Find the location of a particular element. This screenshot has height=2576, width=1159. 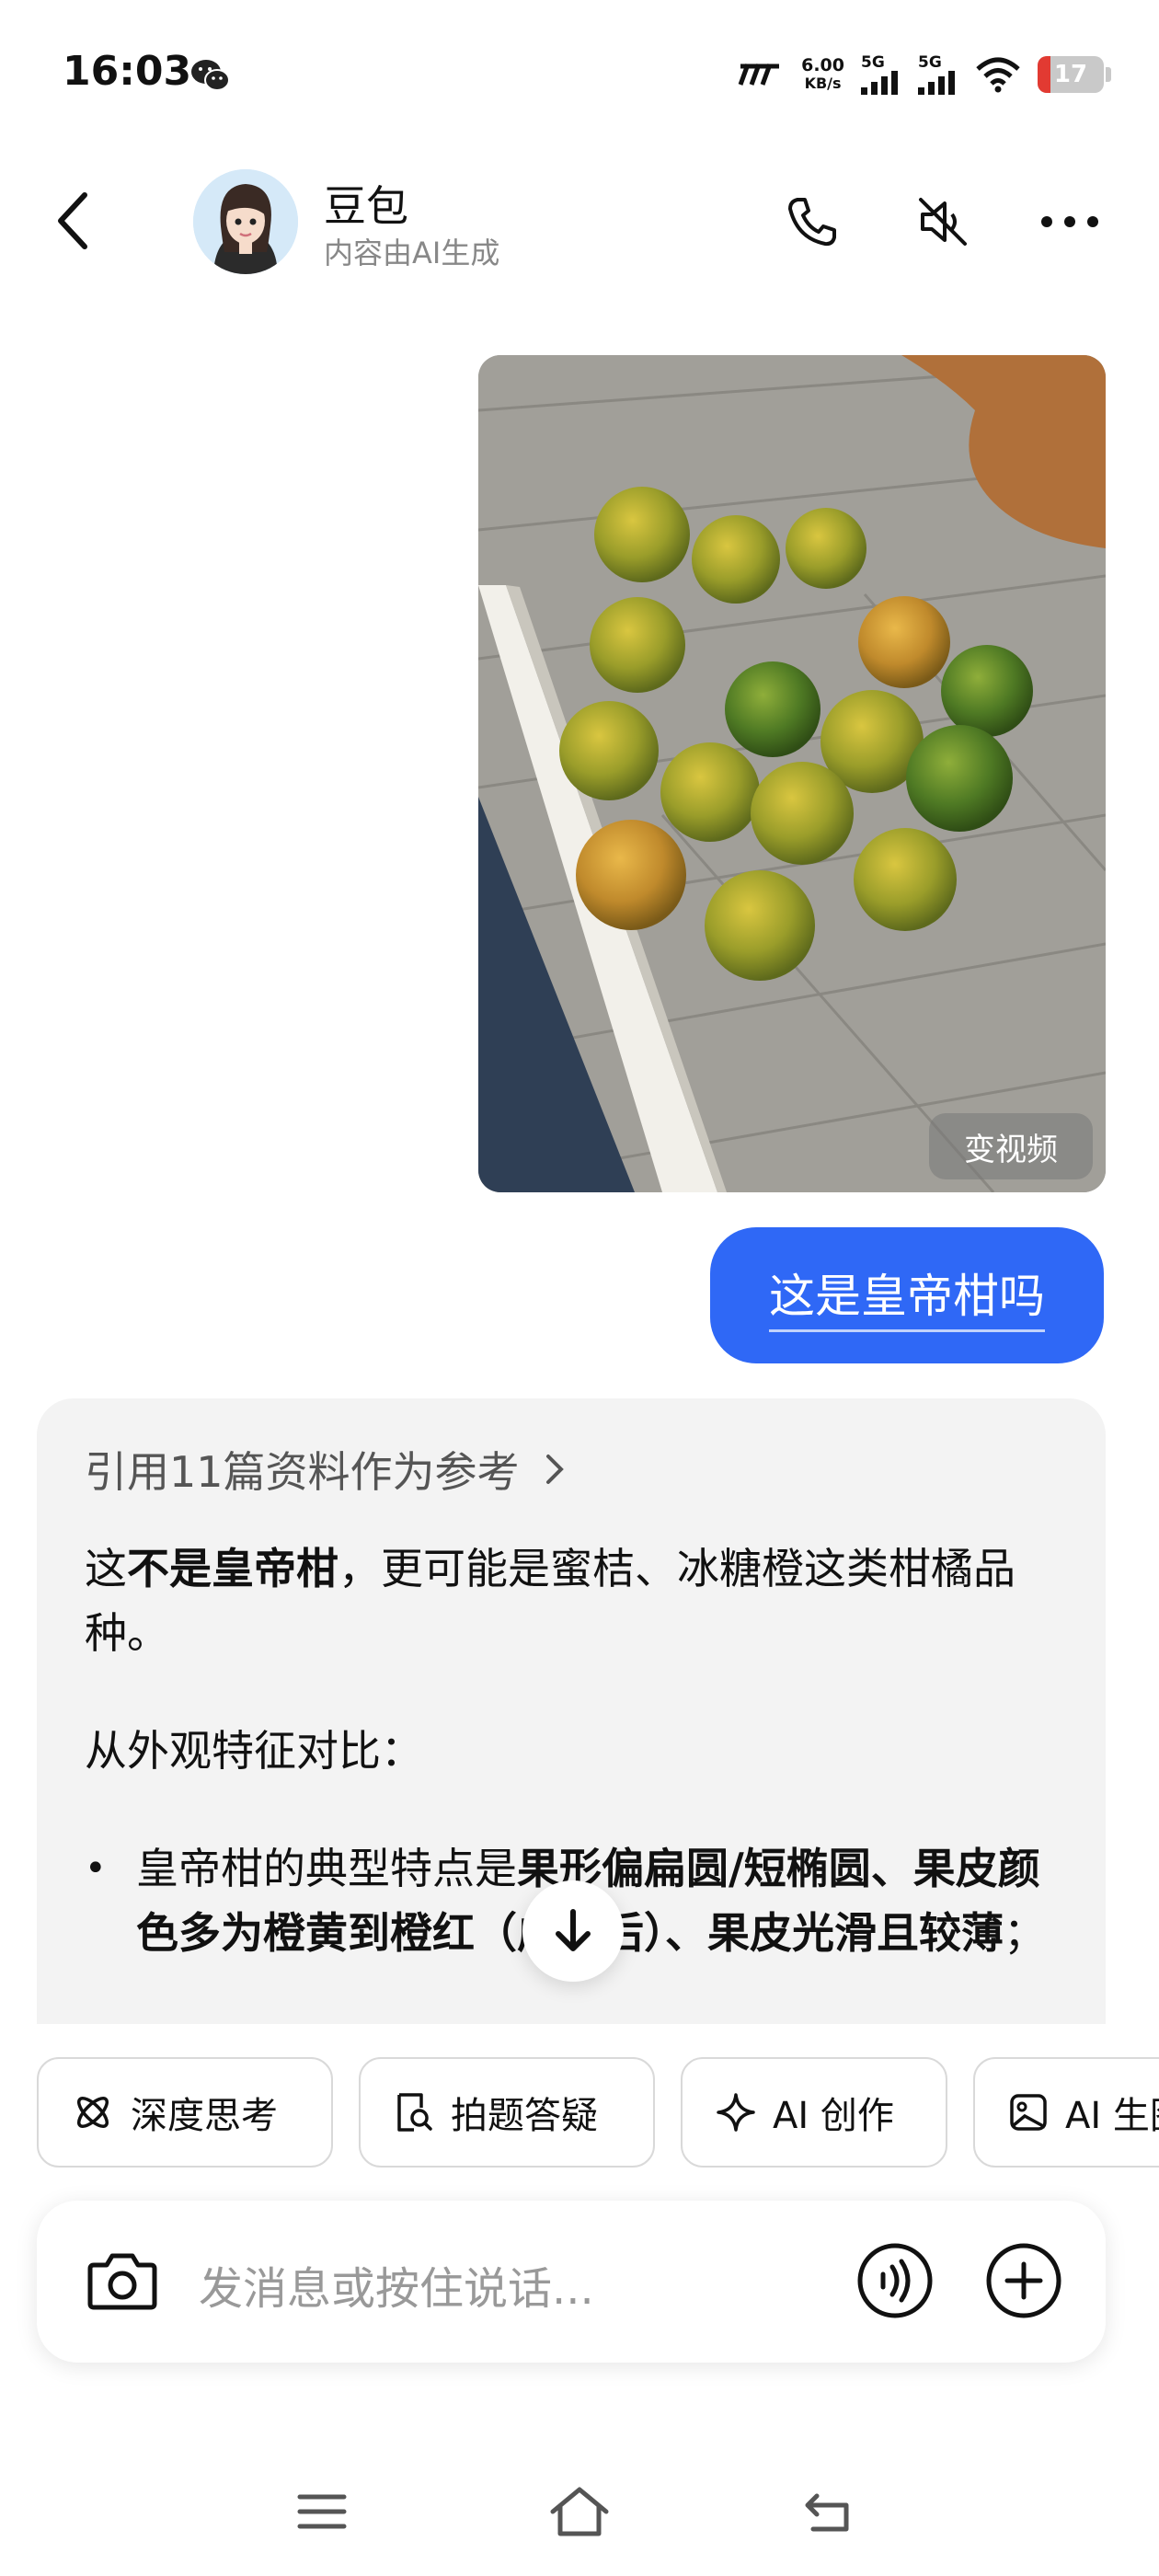

ai-paragraph: 从外观特征对比： is located at coordinates (254, 1751).